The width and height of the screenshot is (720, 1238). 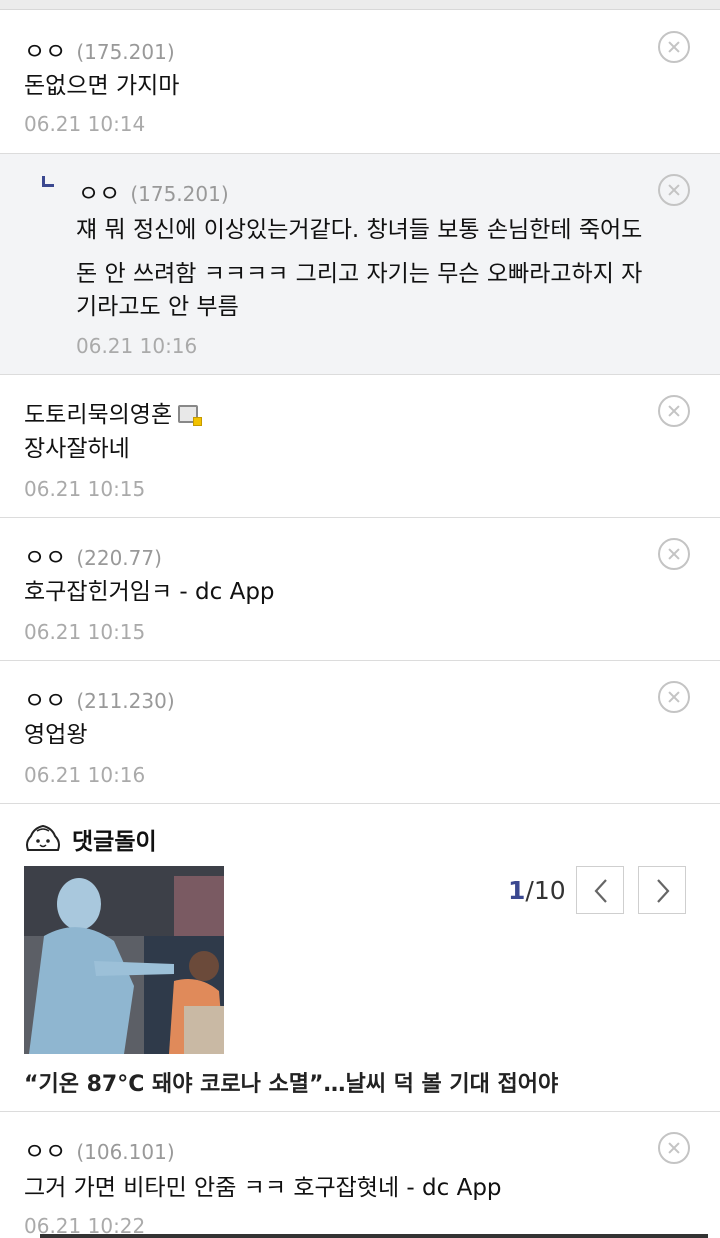 I want to click on comment-text: 그거 가면 비타민 안줌 ㅋㅋ 호구잡혓네 - dc App, so click(x=263, y=1188).